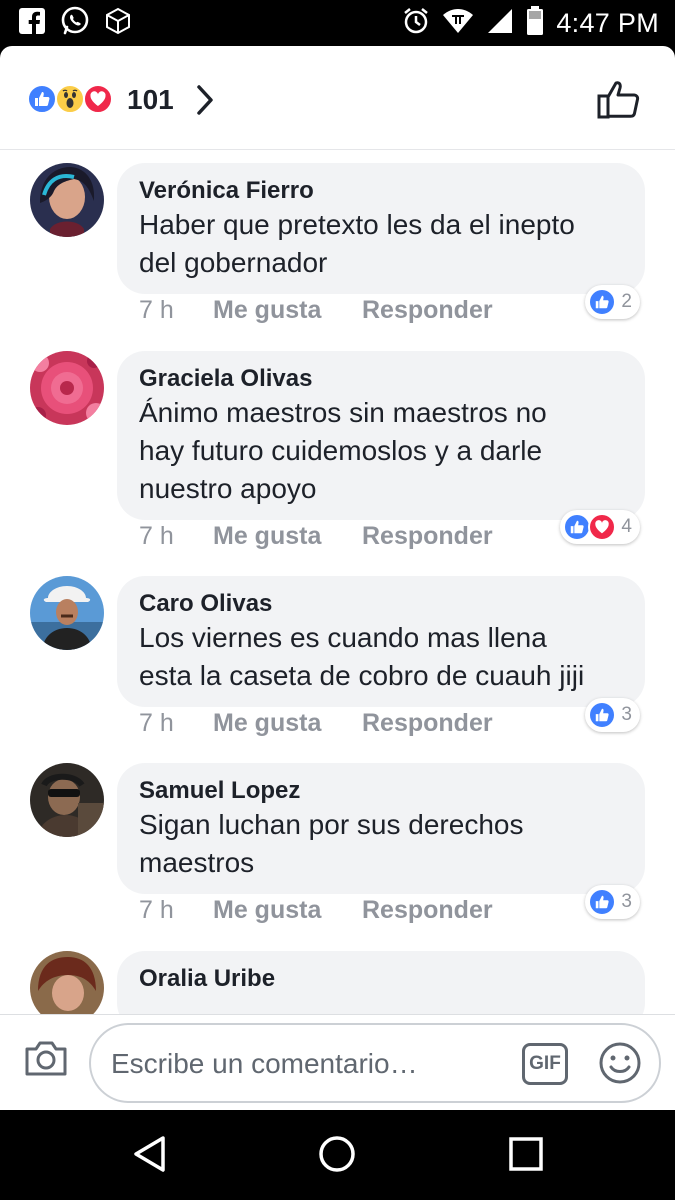  I want to click on battery-icon, so click(535, 23).